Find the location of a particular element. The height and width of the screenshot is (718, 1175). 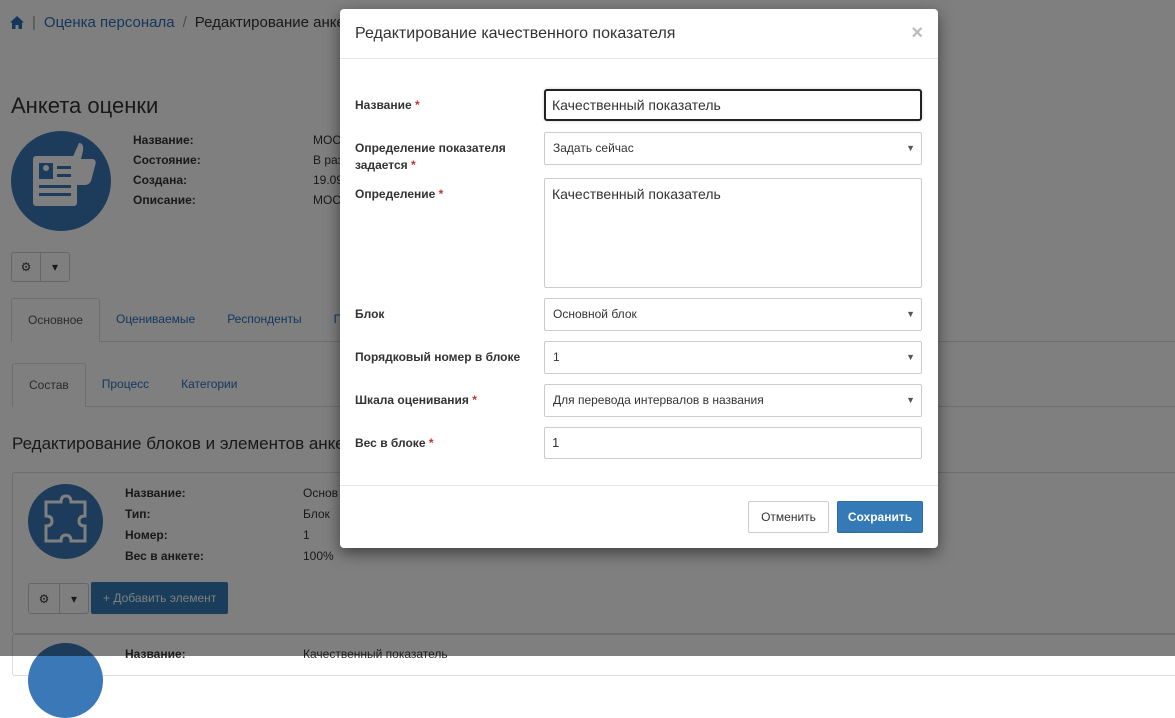

weight-input: 1 is located at coordinates (733, 443).